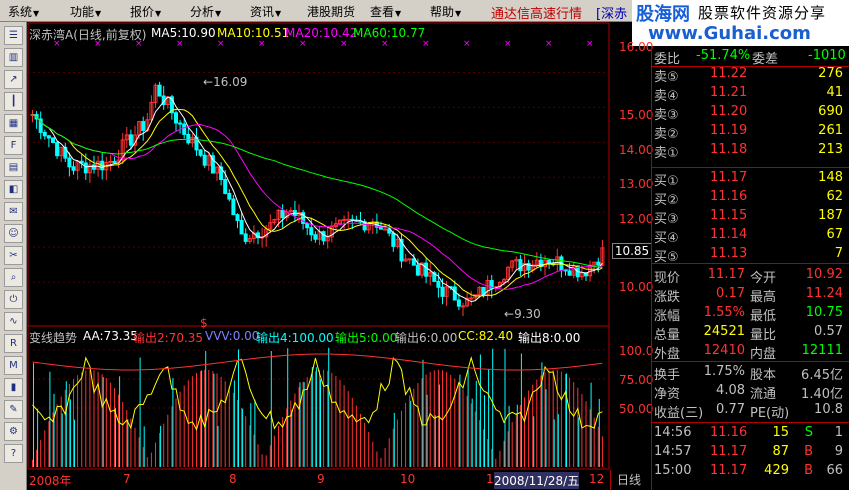 The width and height of the screenshot is (849, 490). What do you see at coordinates (750, 151) in the screenshot?
I see `sell-row: 卖① 11.18 213` at bounding box center [750, 151].